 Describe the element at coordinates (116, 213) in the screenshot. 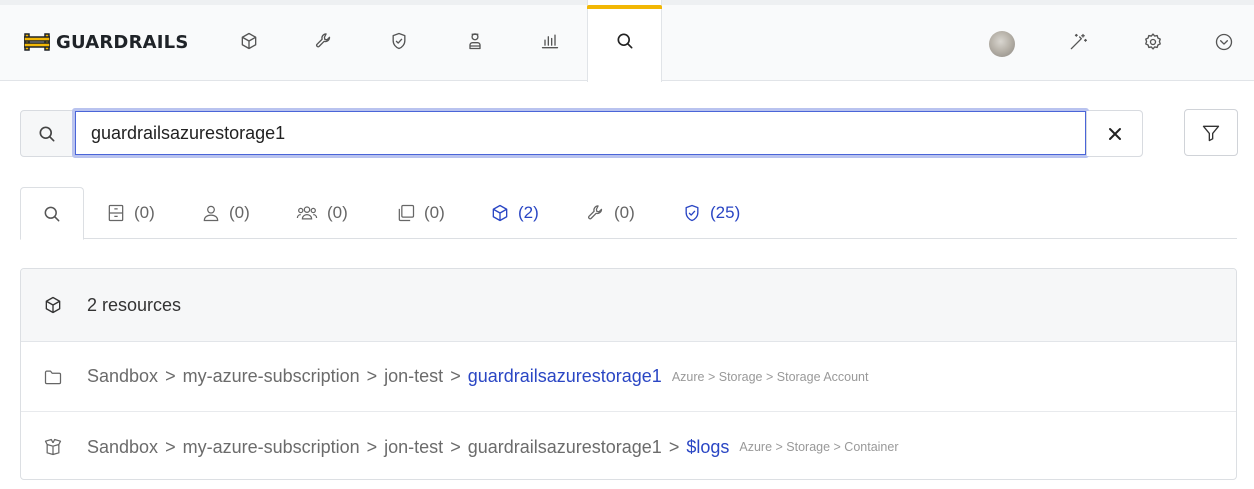

I see `filing-cabinet-icon` at that location.